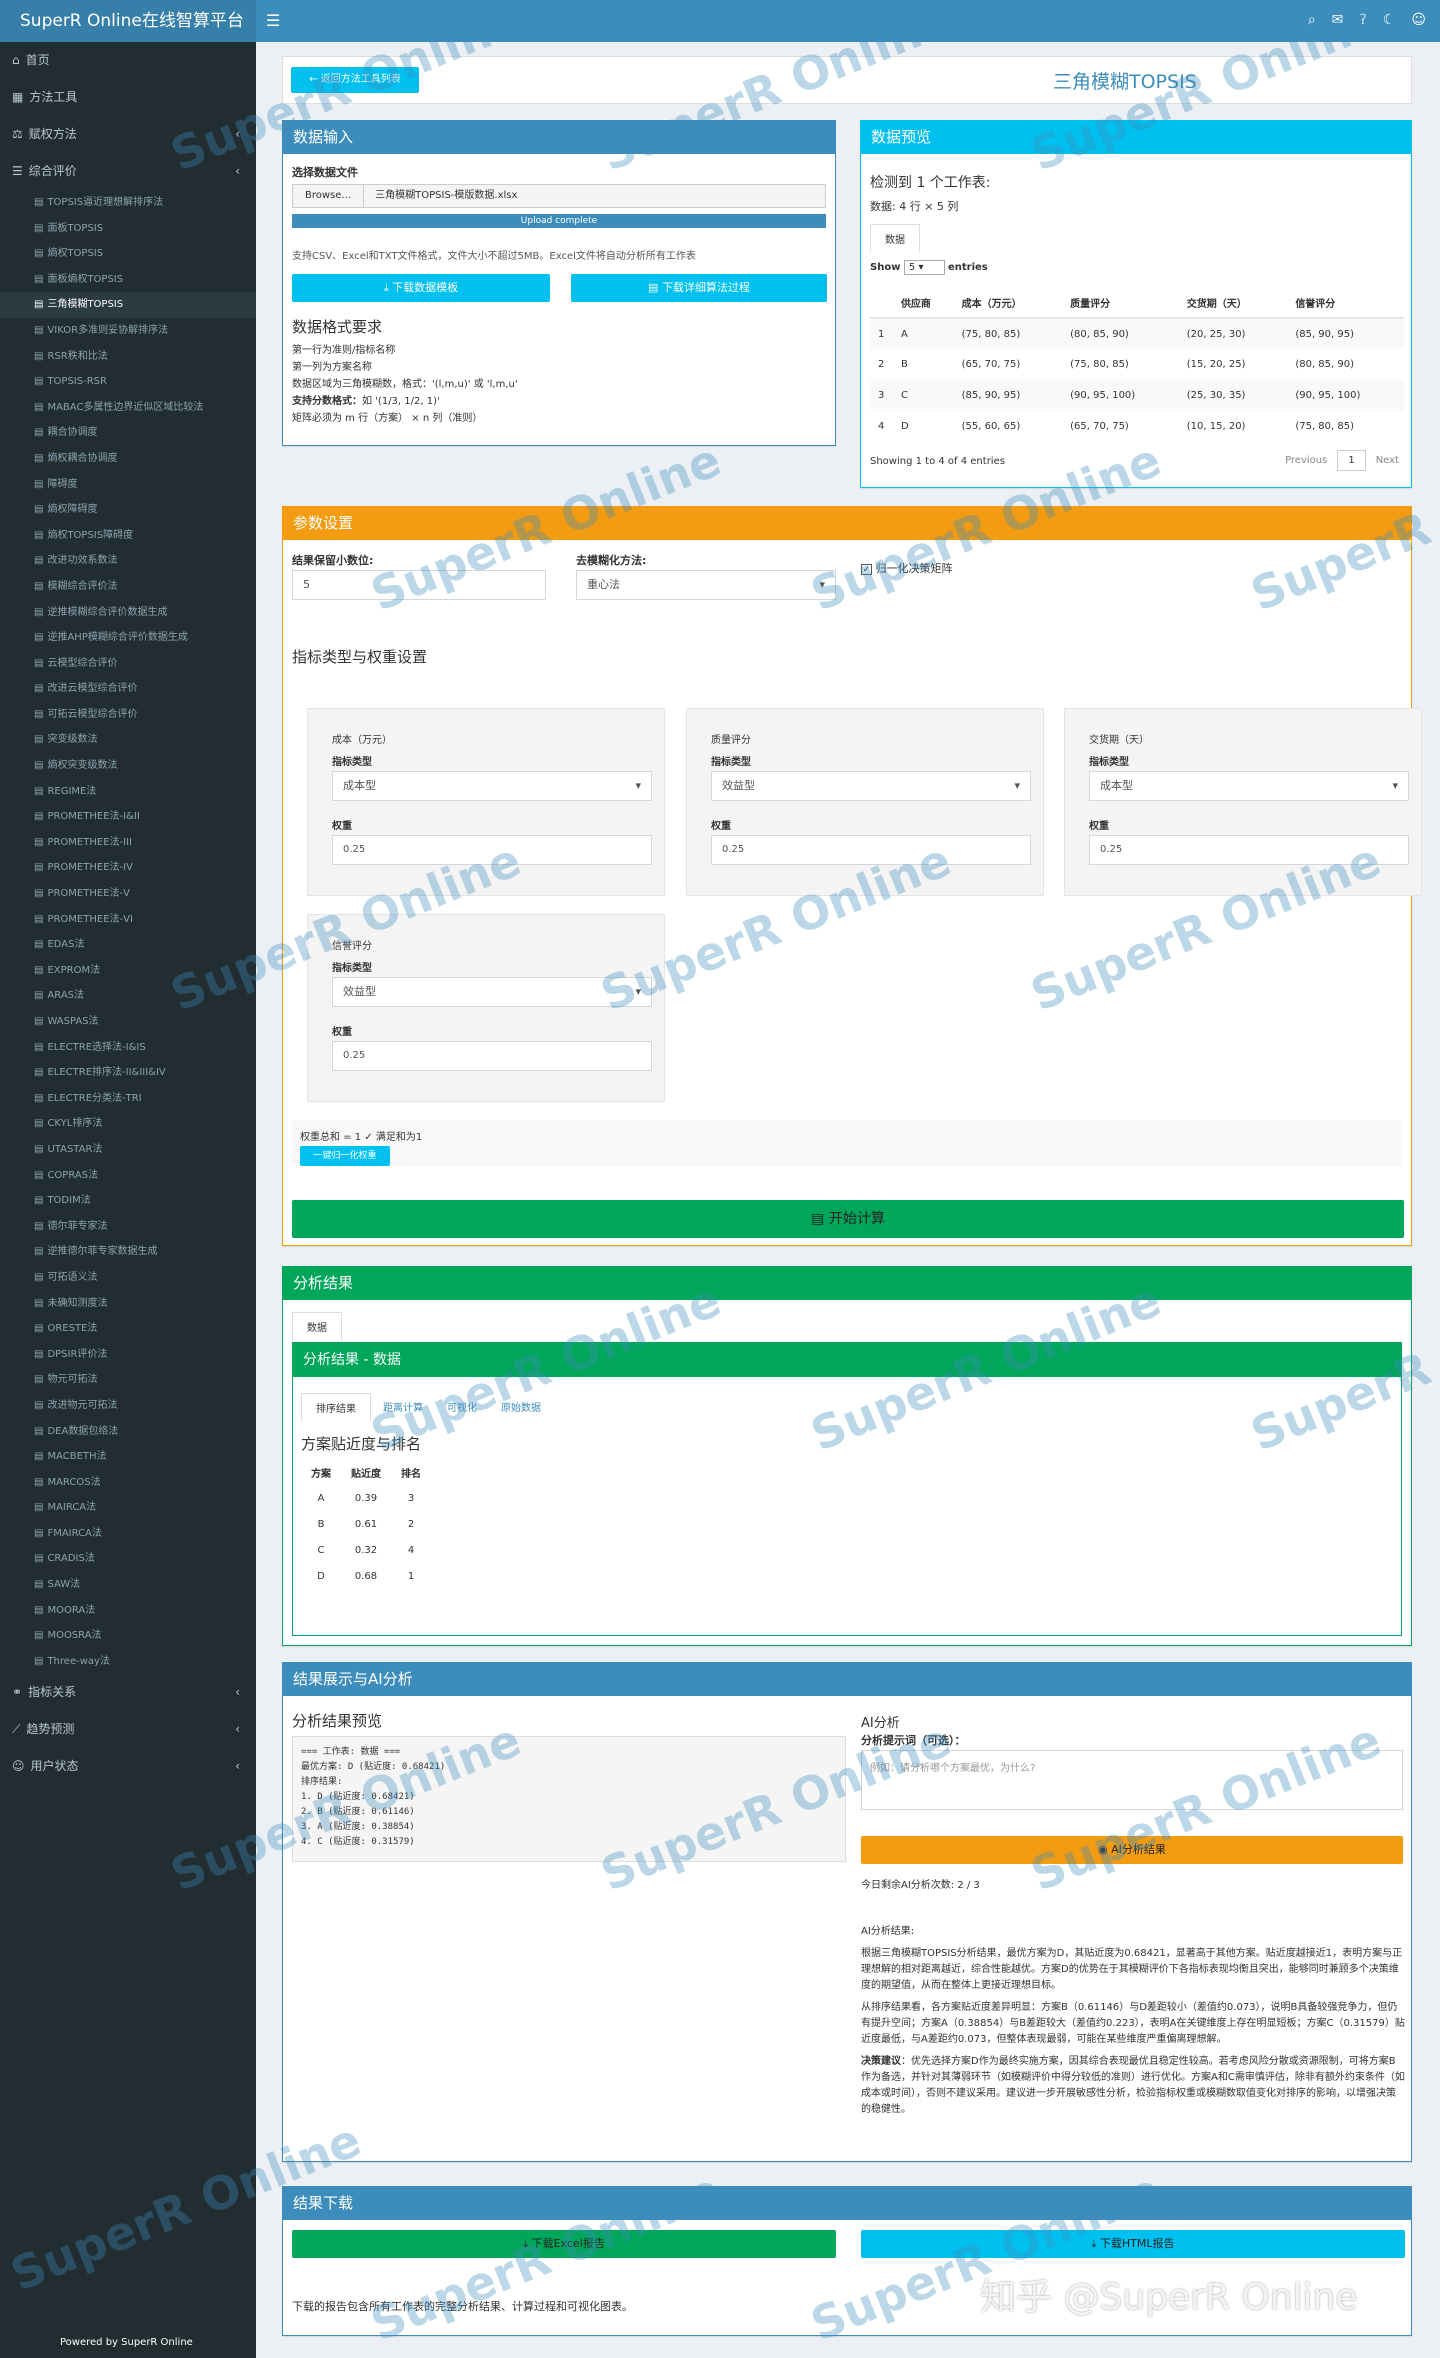 The height and width of the screenshot is (2358, 1440). I want to click on sidebar-subitem: ▤ 熵权障碍度, so click(128, 510).